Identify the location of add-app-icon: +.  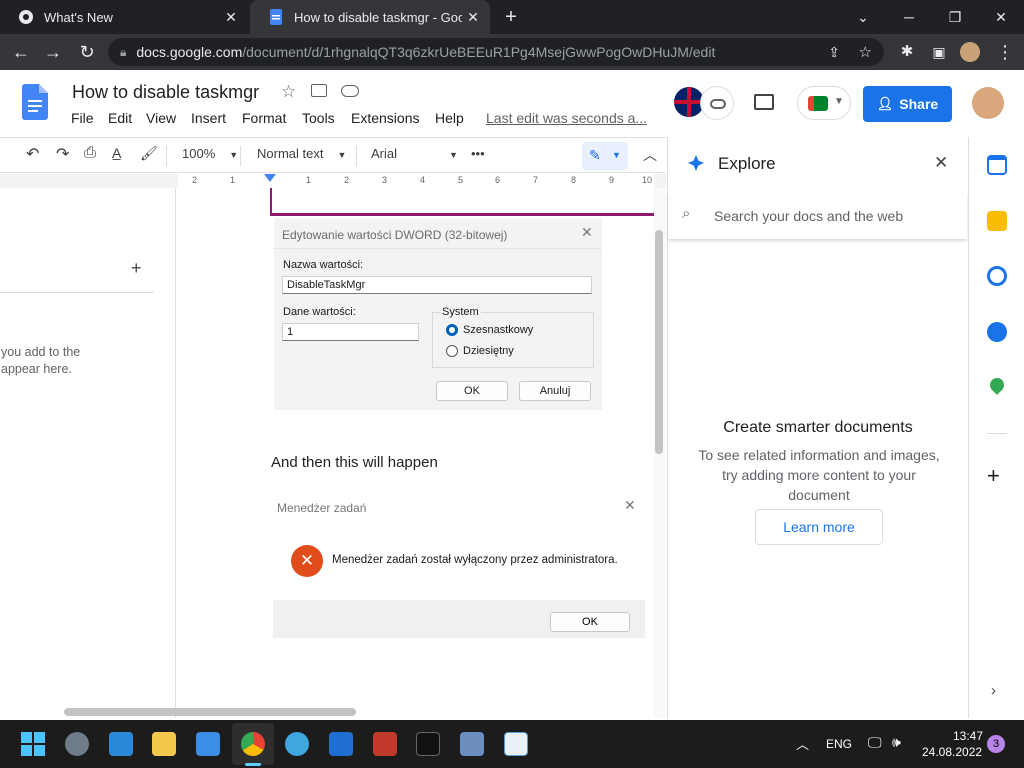
(993, 476).